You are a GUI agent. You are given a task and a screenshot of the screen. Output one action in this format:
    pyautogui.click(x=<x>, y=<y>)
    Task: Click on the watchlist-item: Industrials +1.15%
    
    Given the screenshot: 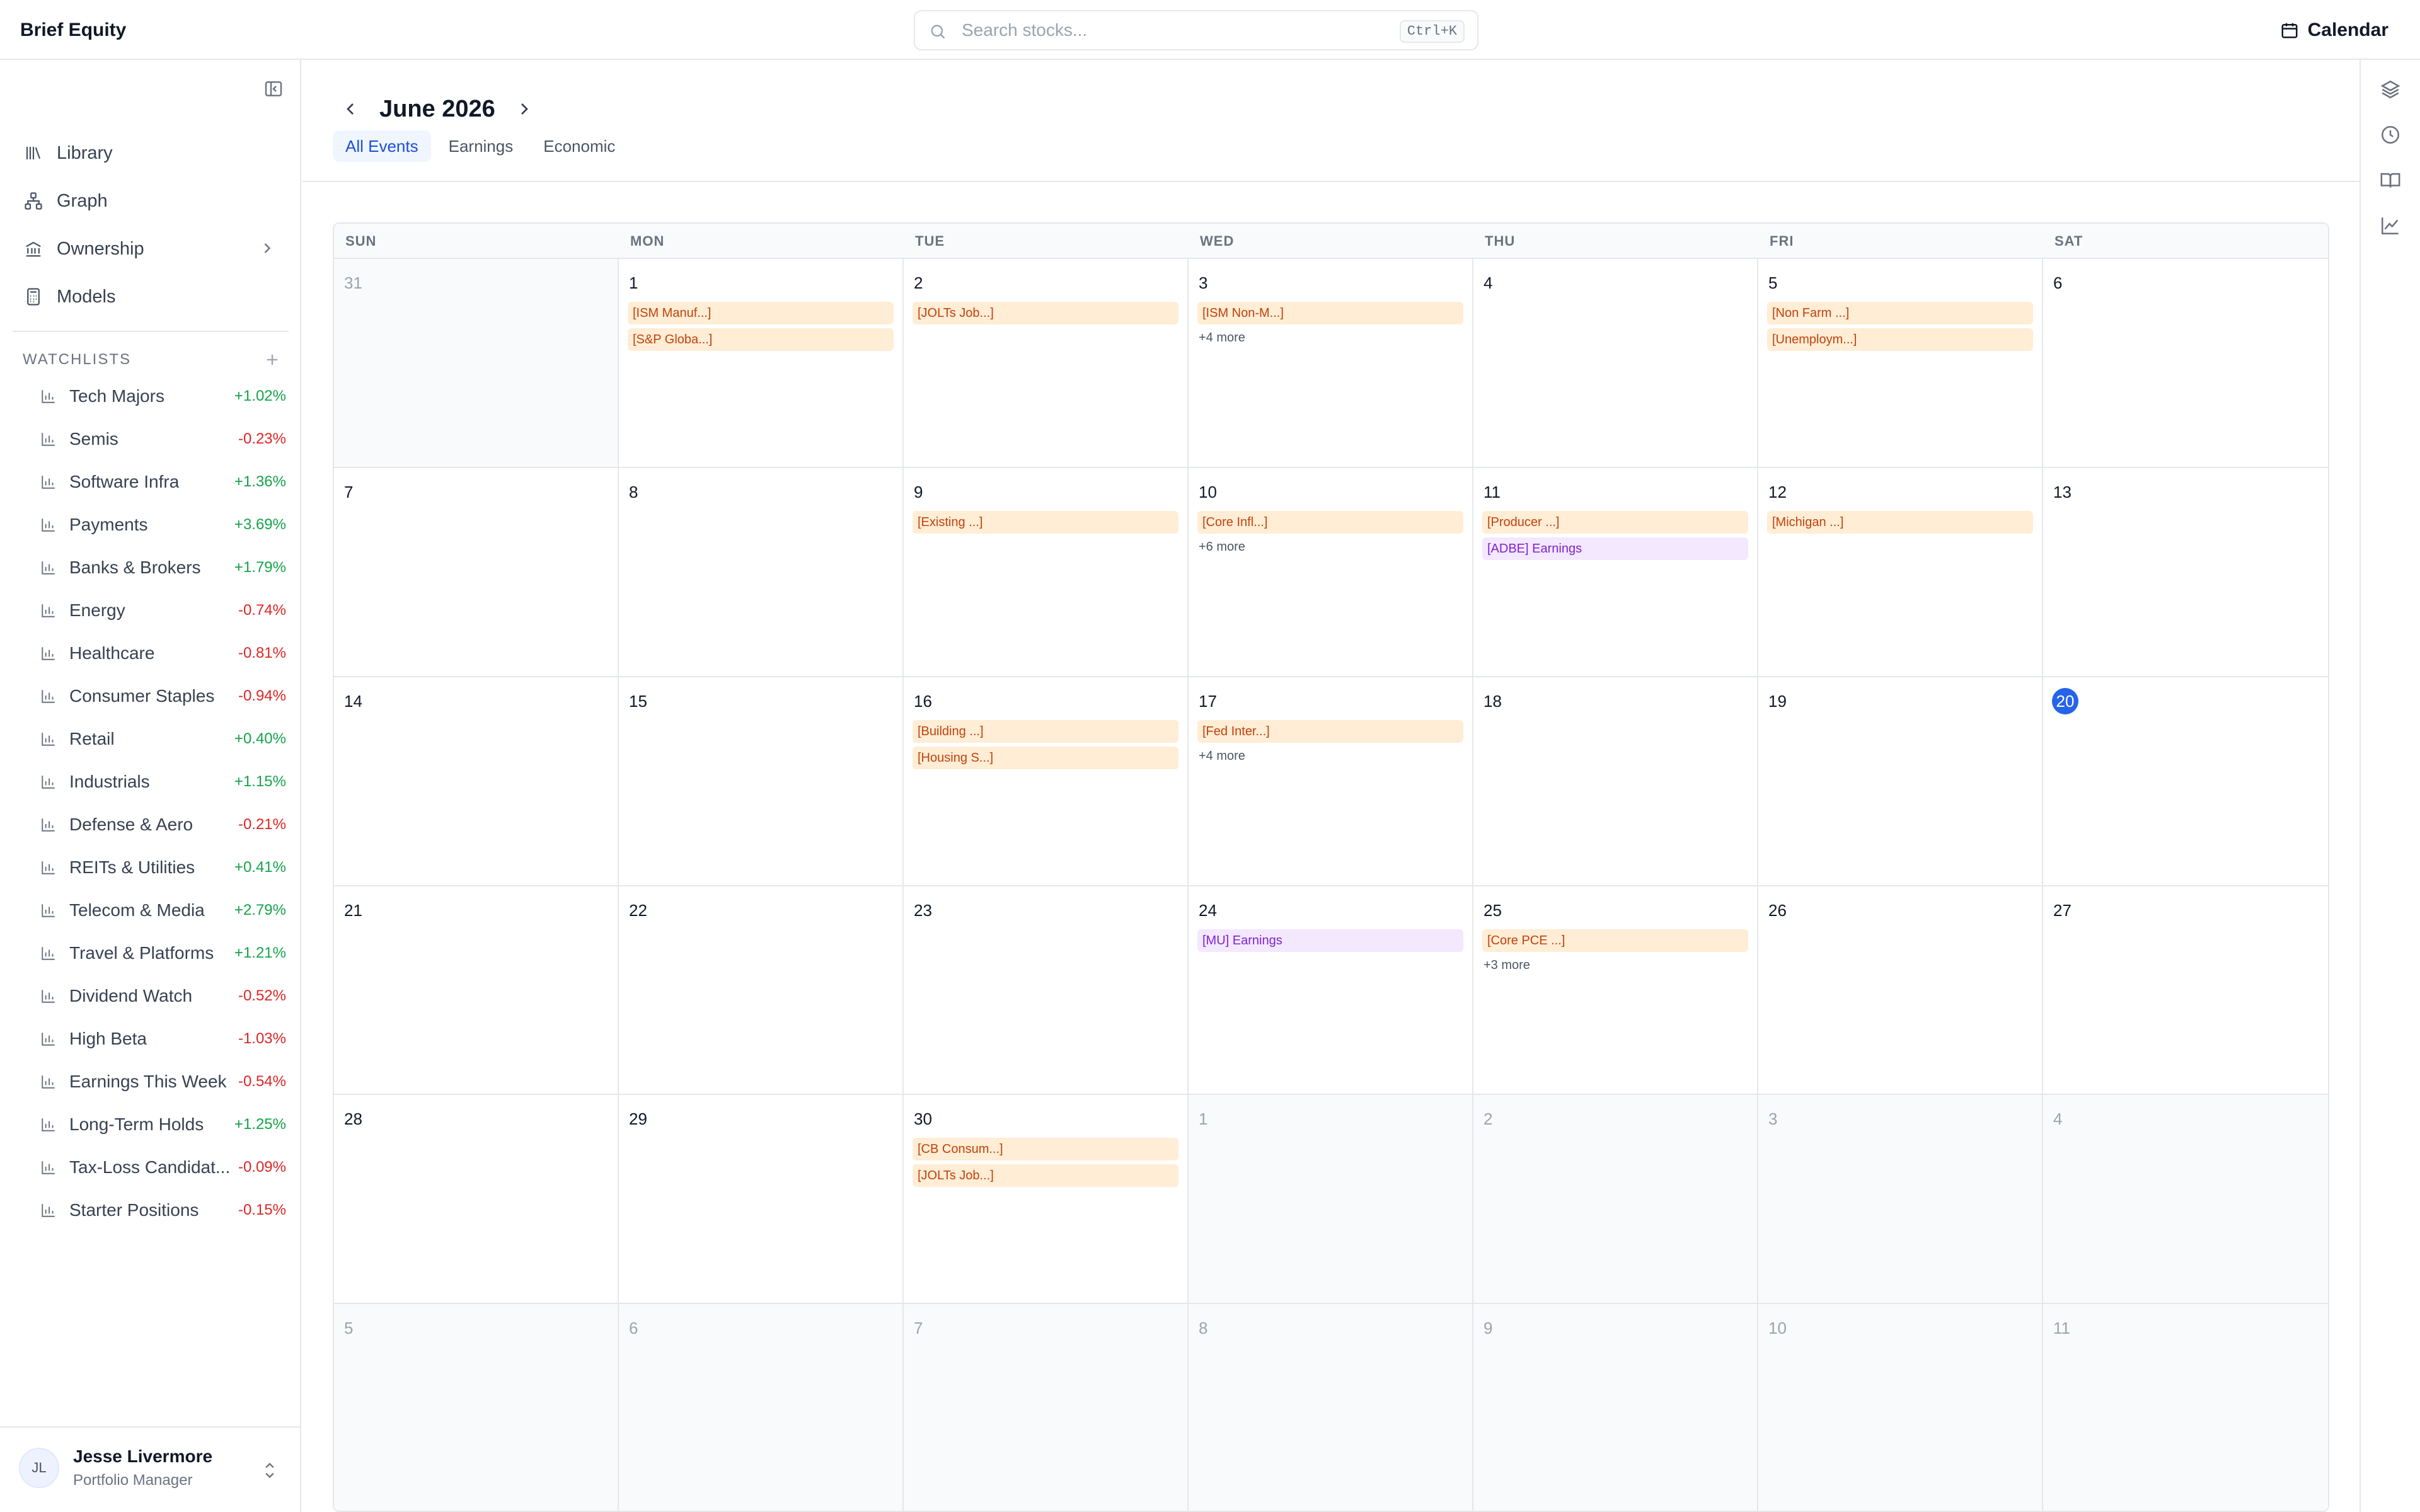 What is the action you would take?
    pyautogui.click(x=155, y=781)
    